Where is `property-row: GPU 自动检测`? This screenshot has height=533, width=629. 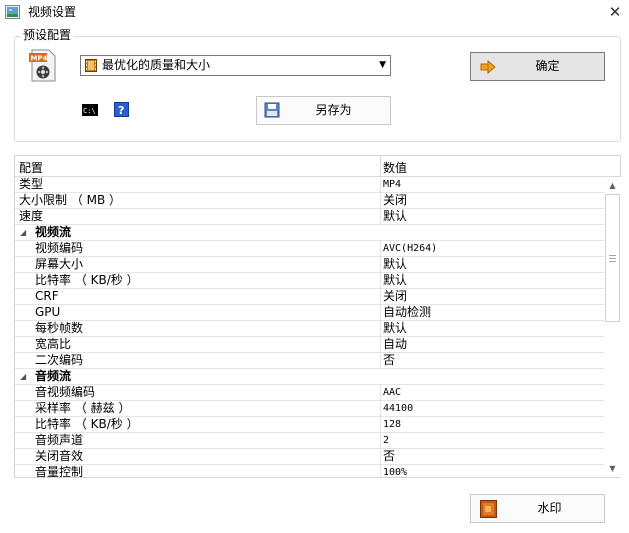
property-row: GPU 自动检测 is located at coordinates (310, 313).